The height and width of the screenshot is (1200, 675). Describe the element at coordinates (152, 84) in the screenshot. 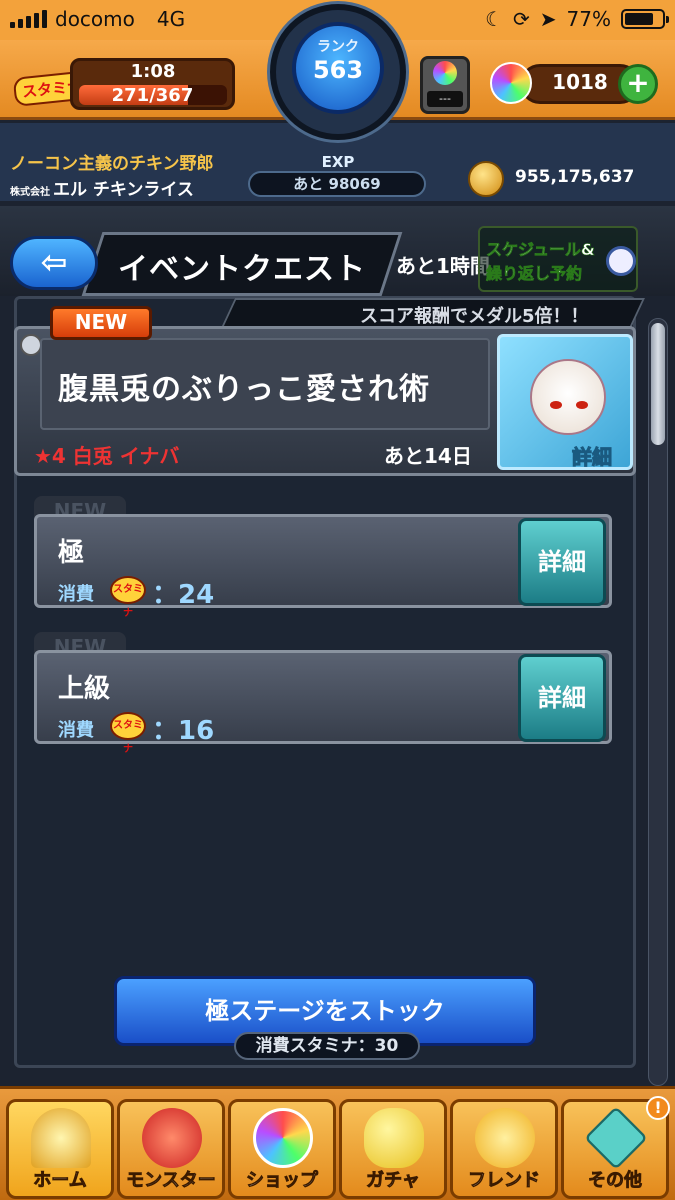

I see `stamina-gauge: 1:08 271/367` at that location.